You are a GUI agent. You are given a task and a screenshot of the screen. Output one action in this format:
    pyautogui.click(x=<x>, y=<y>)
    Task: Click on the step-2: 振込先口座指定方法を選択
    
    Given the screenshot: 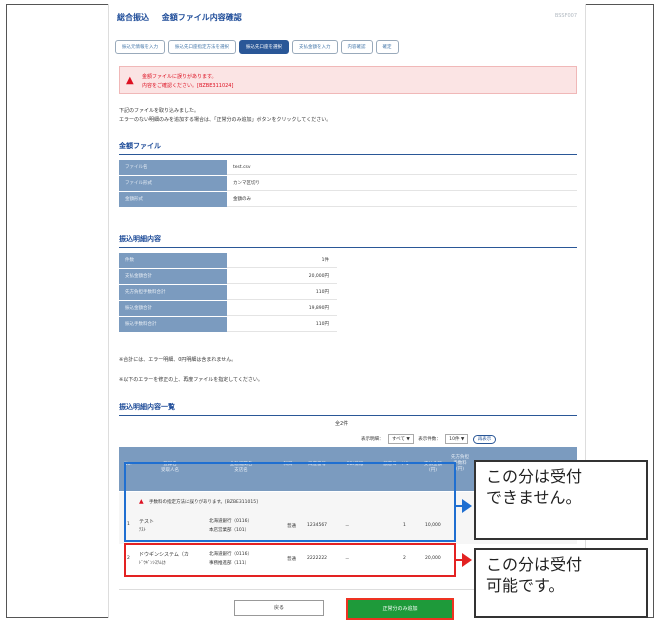 What is the action you would take?
    pyautogui.click(x=202, y=47)
    